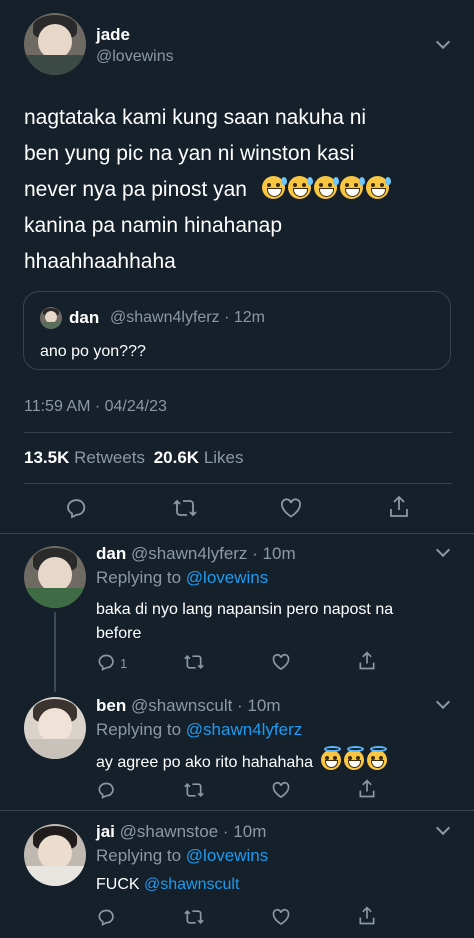 The image size is (474, 938). Describe the element at coordinates (189, 153) in the screenshot. I see `tweet-text-line: ben yung pic na yan ni winston kasi` at that location.